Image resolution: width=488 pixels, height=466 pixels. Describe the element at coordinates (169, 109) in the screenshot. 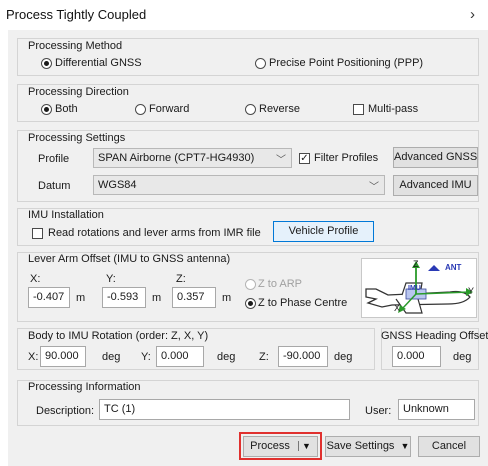

I see `forward-label: Forward` at that location.